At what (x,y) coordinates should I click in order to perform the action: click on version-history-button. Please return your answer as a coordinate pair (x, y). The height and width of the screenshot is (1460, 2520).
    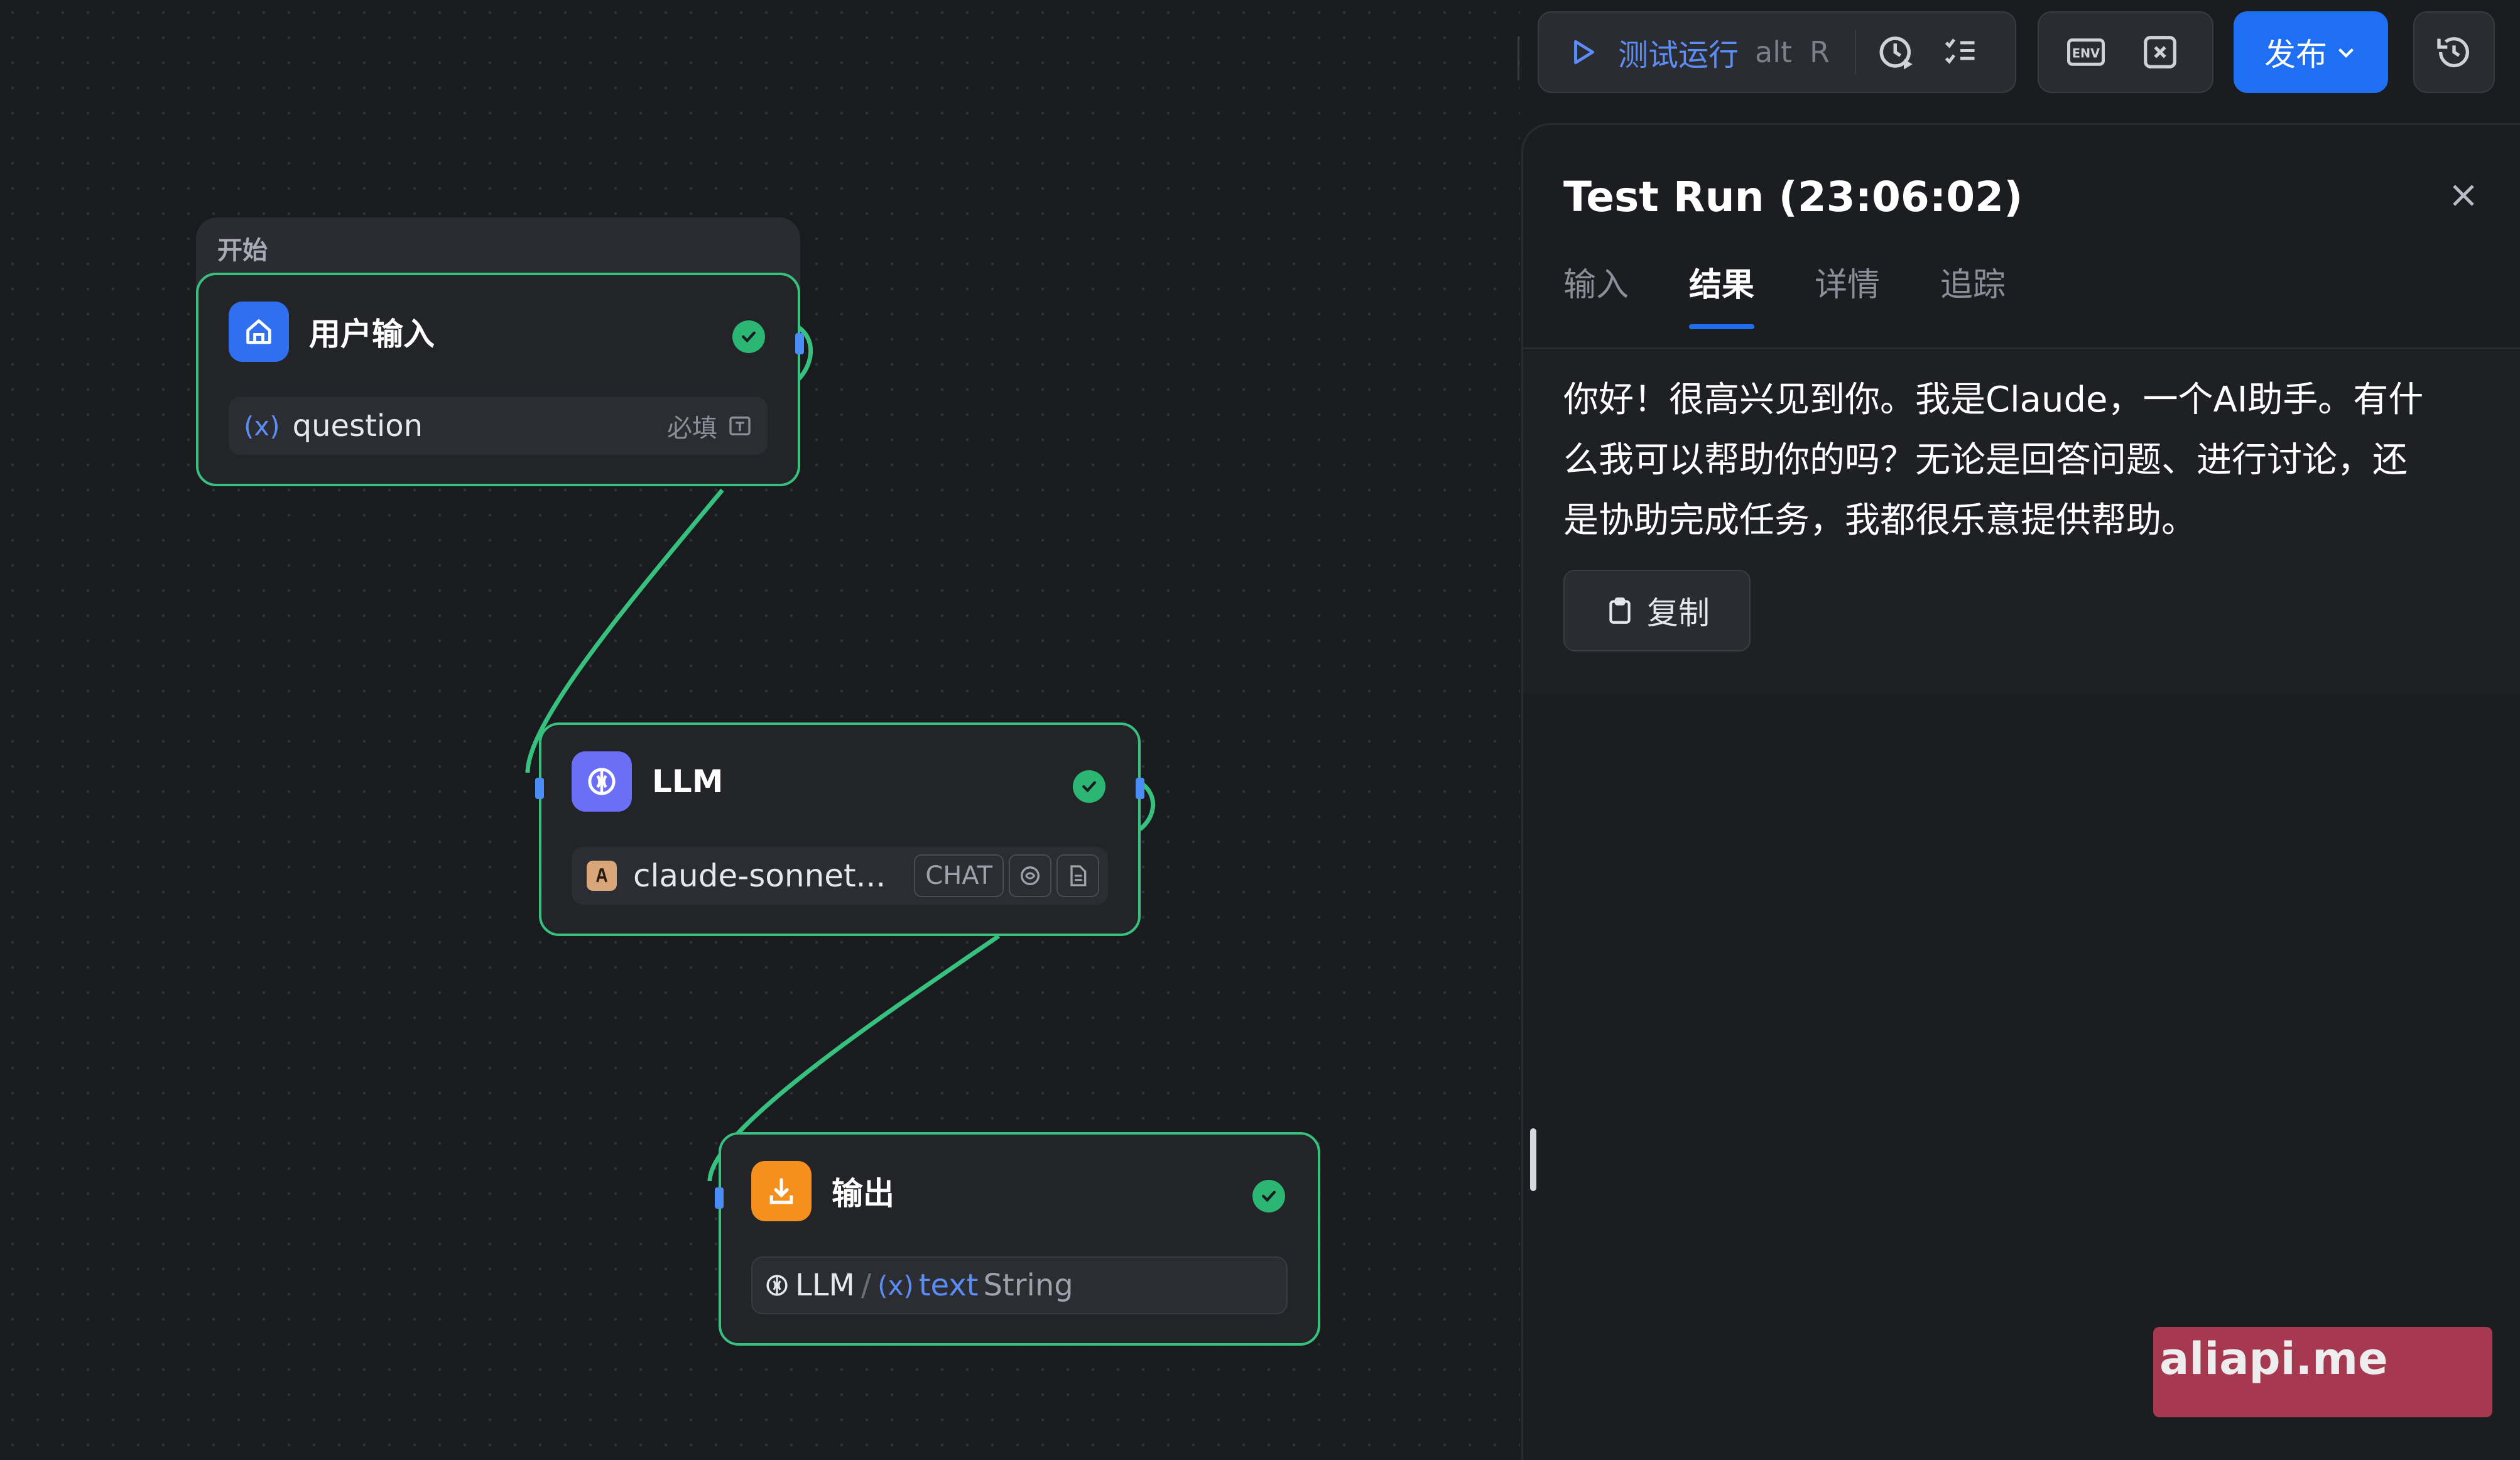
    Looking at the image, I should click on (2454, 52).